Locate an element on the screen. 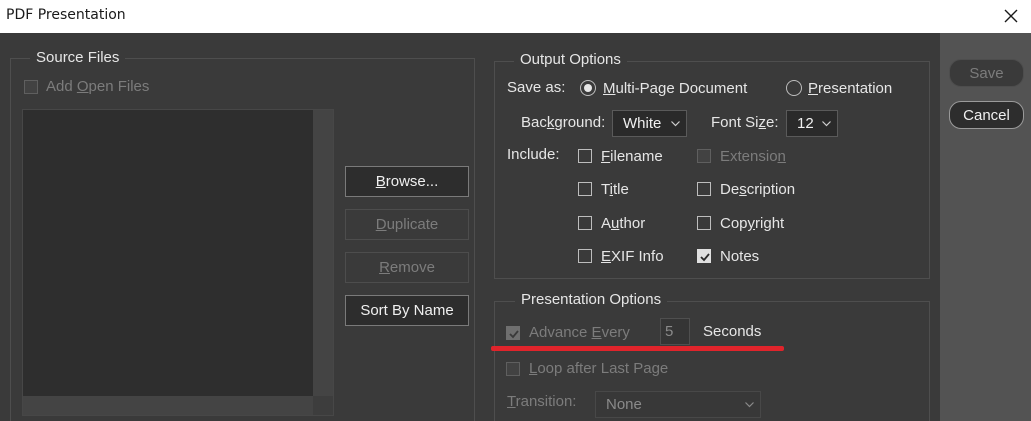 Image resolution: width=1031 pixels, height=421 pixels. save-as-label: Save as: is located at coordinates (536, 87).